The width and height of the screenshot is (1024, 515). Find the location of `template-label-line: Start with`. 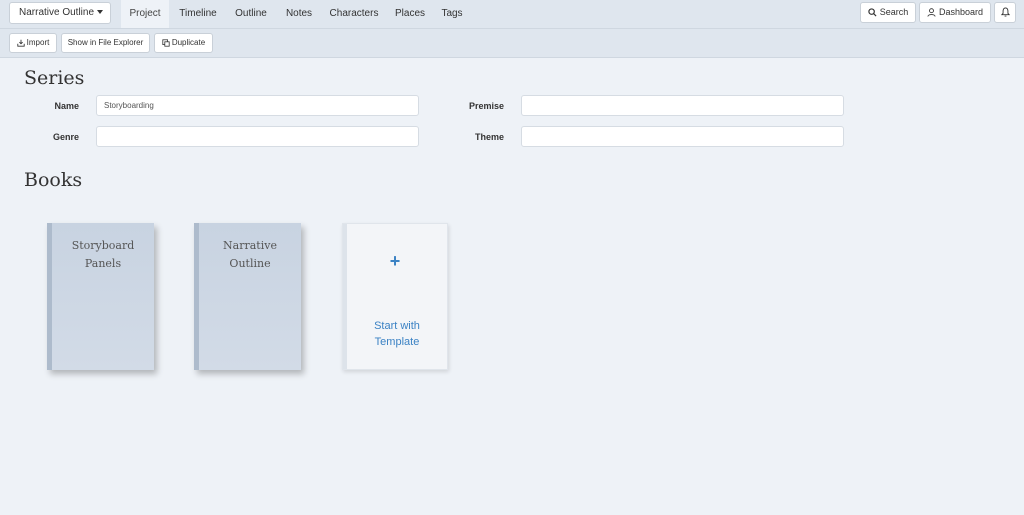

template-label-line: Start with is located at coordinates (397, 326).